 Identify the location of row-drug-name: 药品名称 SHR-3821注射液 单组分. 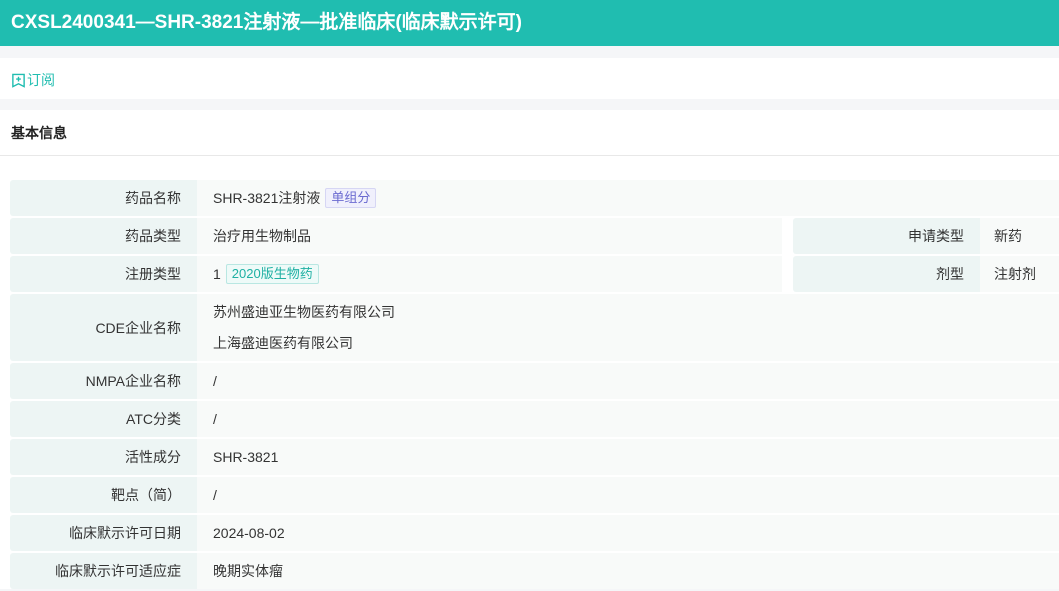
(534, 198).